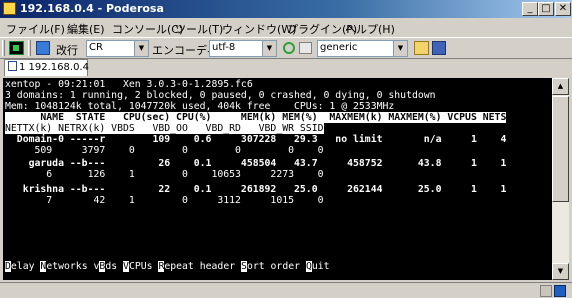  I want to click on open-folder-icon, so click(421, 48).